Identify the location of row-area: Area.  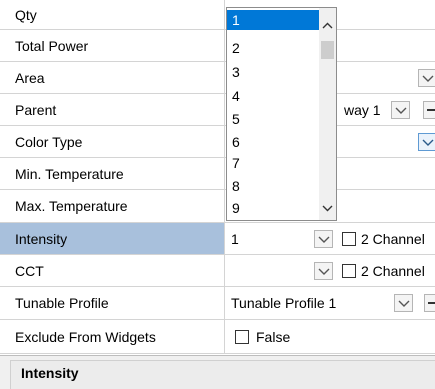
(217, 78).